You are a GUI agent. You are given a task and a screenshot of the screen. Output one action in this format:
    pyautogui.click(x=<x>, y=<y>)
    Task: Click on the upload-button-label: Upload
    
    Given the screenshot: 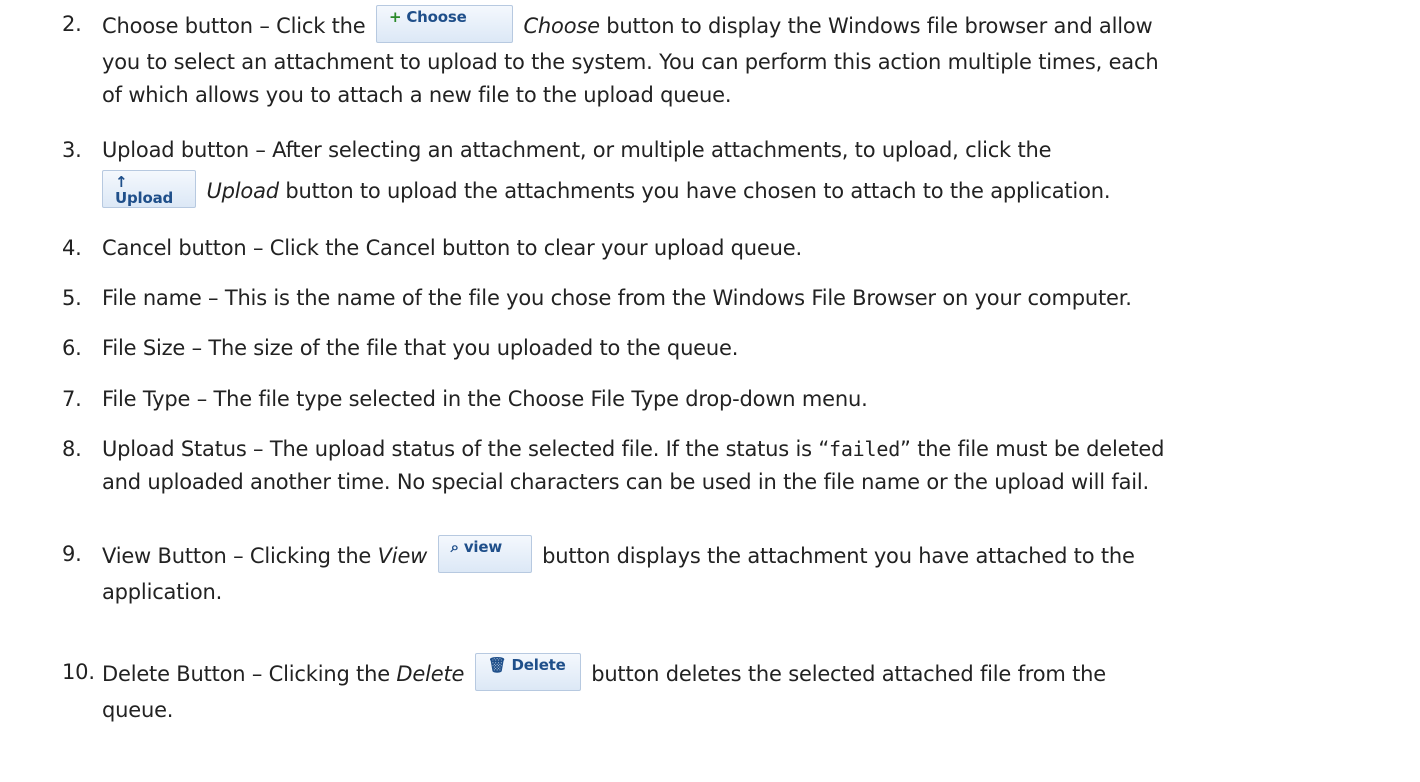 What is the action you would take?
    pyautogui.click(x=144, y=198)
    